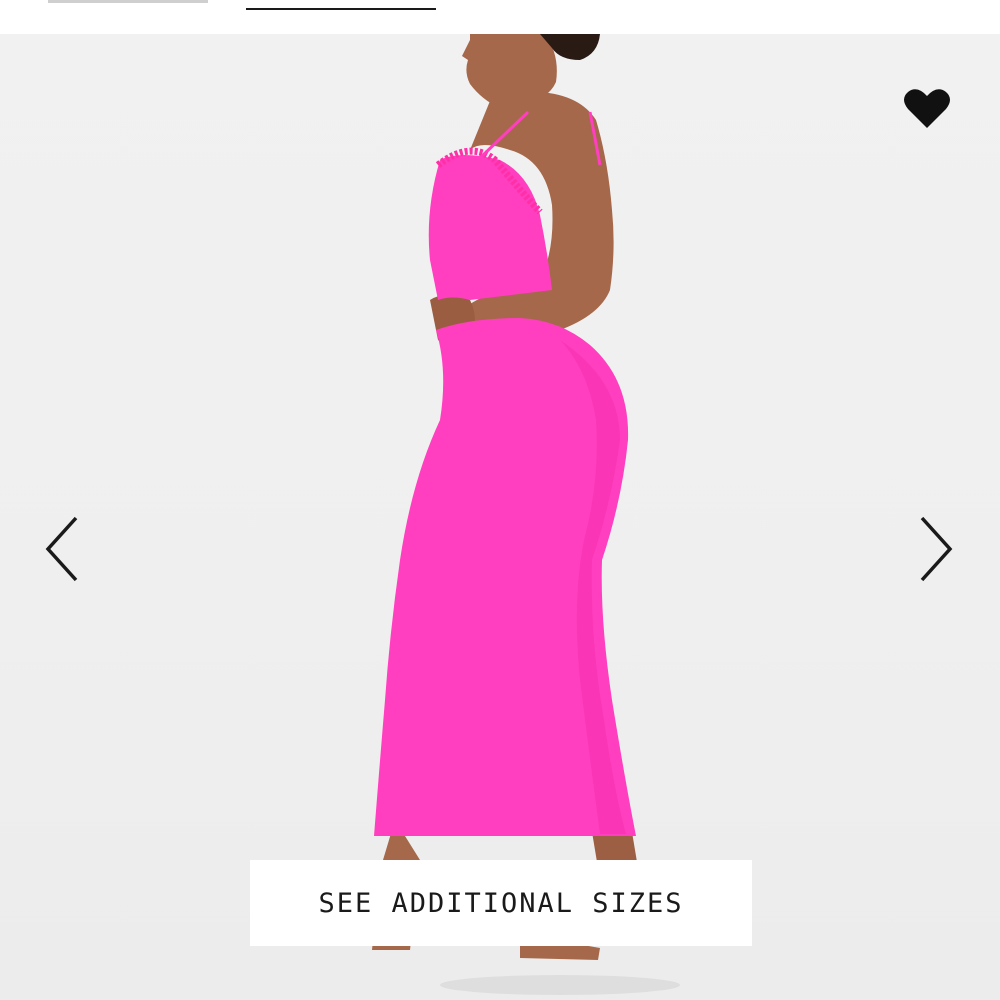  Describe the element at coordinates (341, 9) in the screenshot. I see `tab-active-indicator` at that location.